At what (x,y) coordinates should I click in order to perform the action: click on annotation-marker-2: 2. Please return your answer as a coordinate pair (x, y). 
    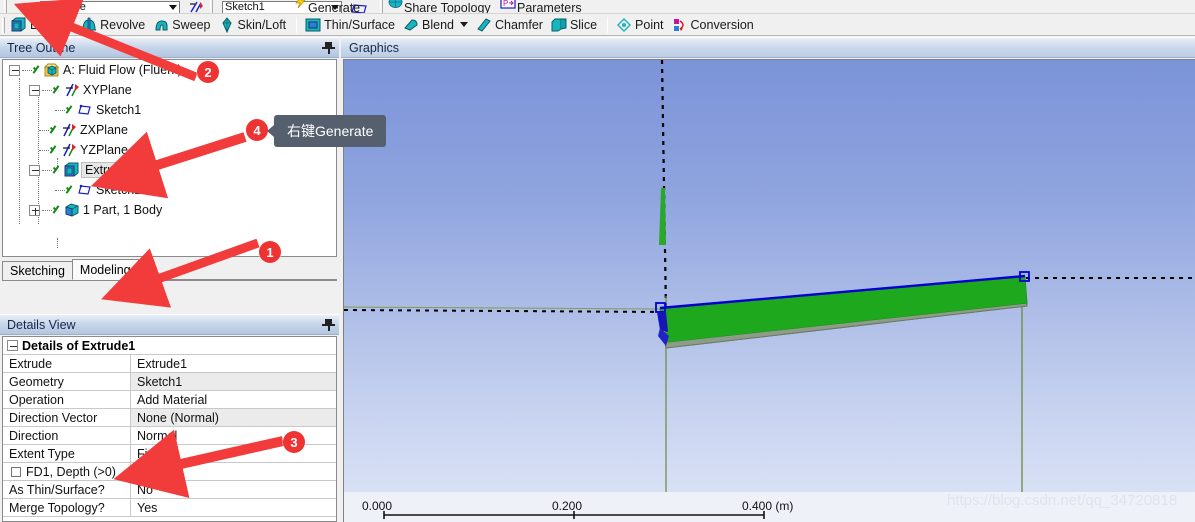
    Looking at the image, I should click on (208, 72).